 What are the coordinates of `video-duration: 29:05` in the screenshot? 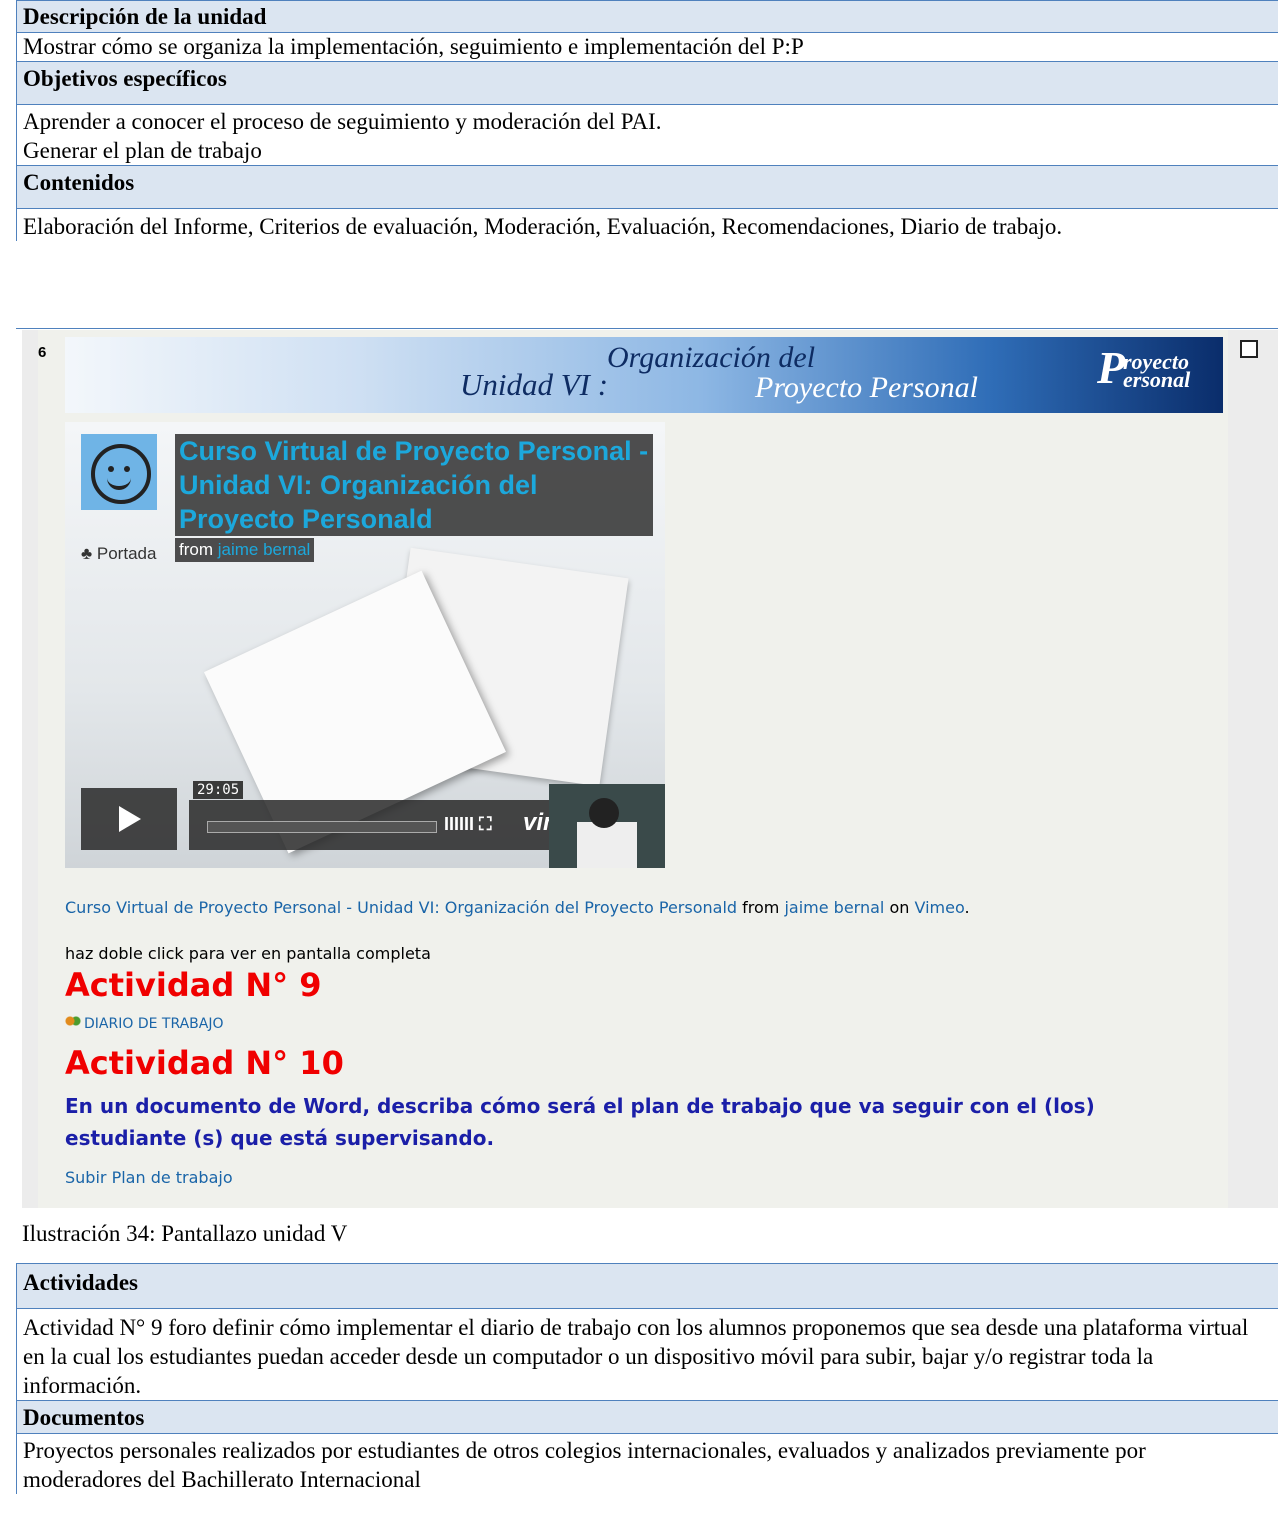 It's located at (218, 790).